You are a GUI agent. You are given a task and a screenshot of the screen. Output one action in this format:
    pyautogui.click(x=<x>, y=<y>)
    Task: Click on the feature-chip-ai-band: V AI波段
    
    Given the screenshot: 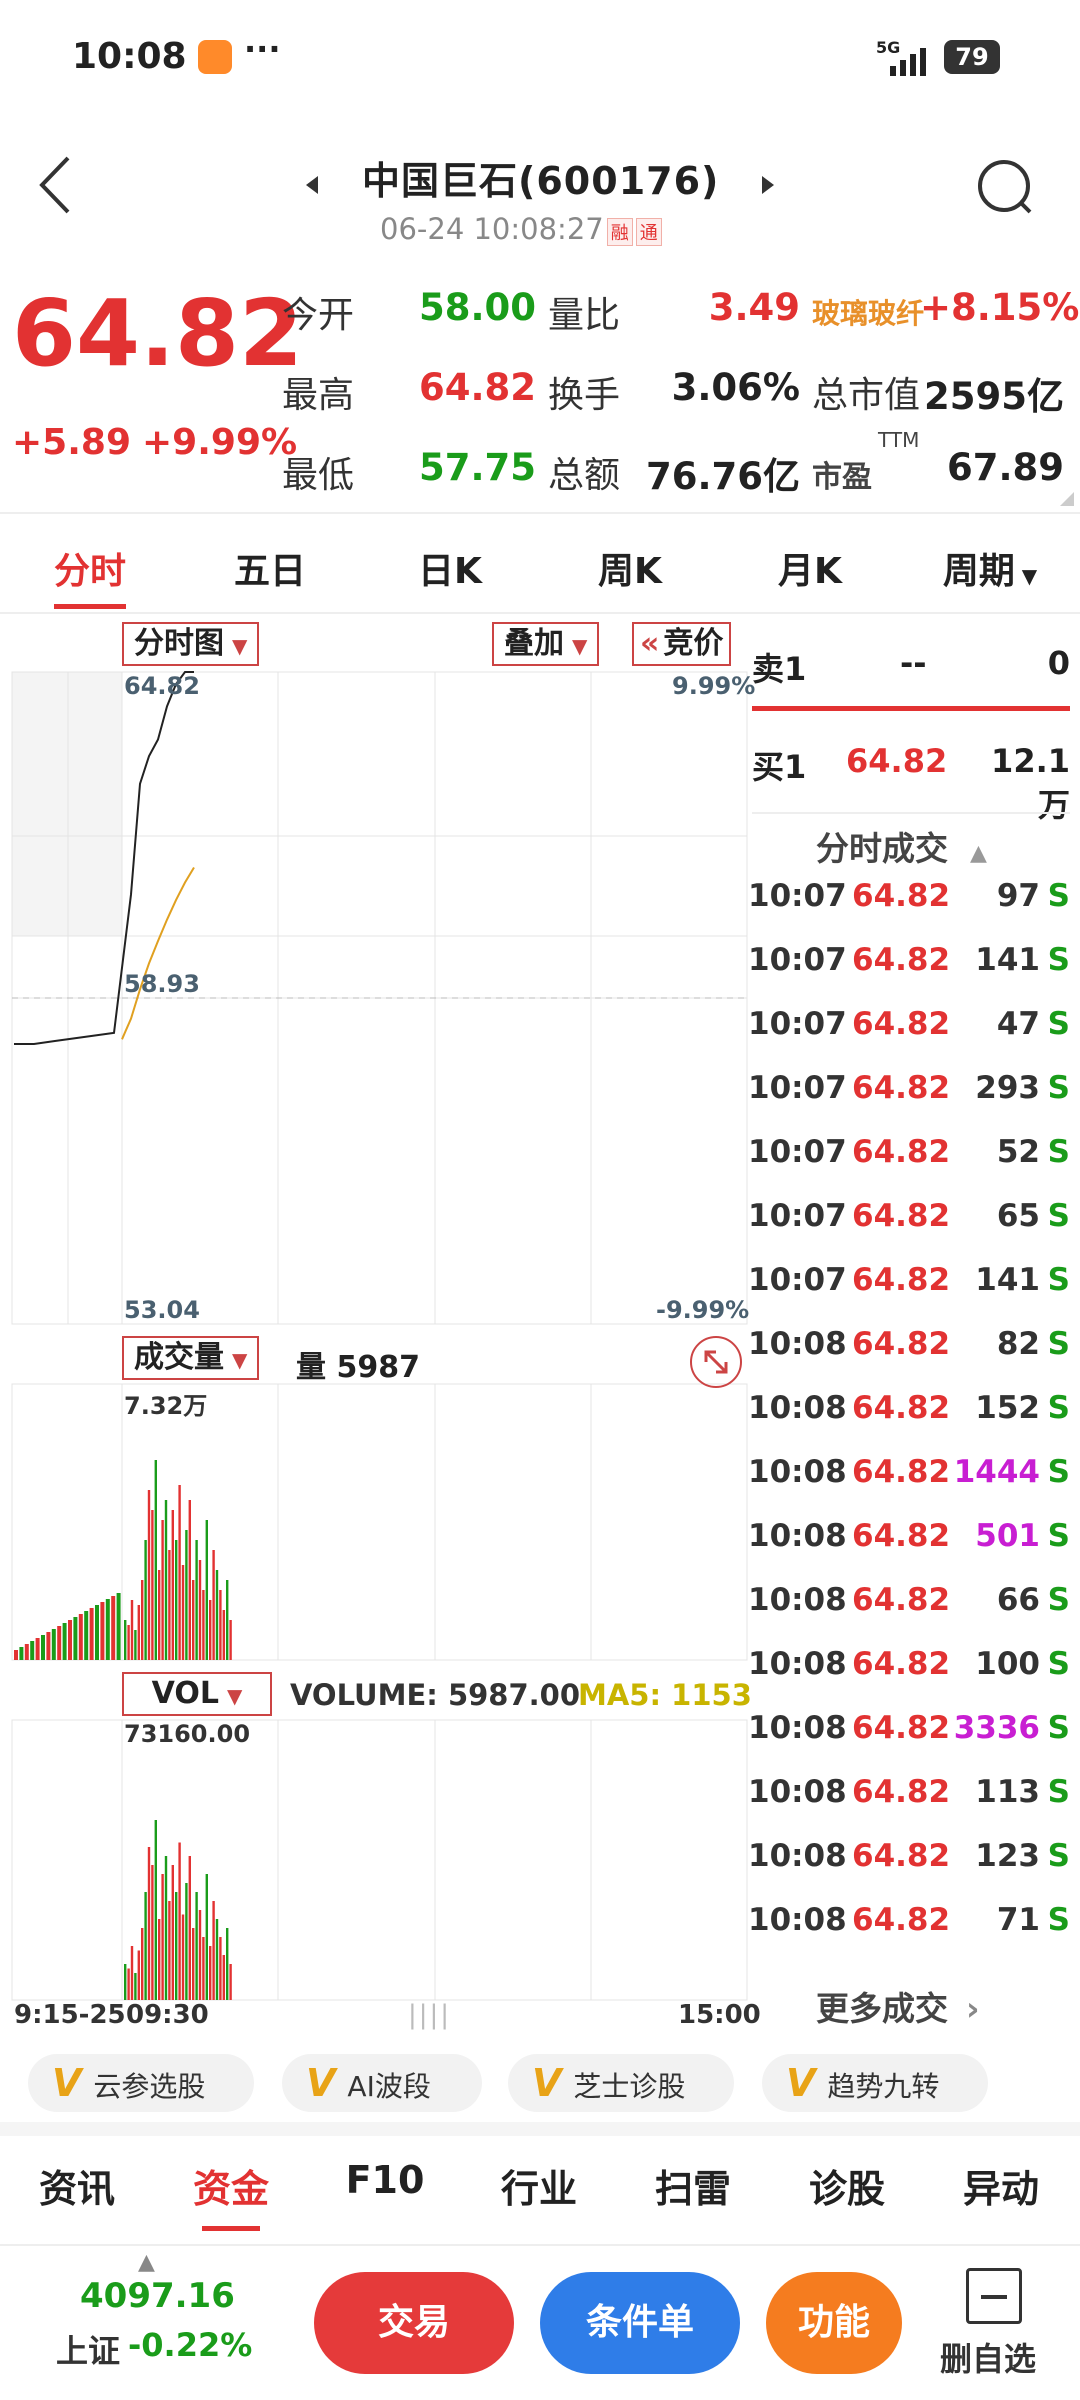 What is the action you would take?
    pyautogui.click(x=382, y=2083)
    